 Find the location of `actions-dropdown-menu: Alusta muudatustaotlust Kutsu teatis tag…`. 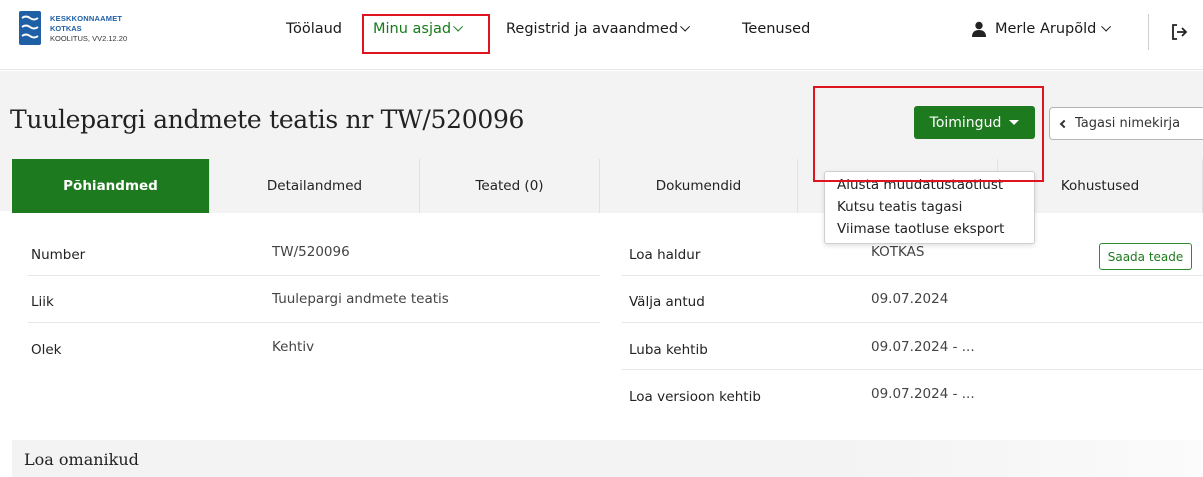

actions-dropdown-menu: Alusta muudatustaotlust Kutsu teatis tag… is located at coordinates (929, 207).